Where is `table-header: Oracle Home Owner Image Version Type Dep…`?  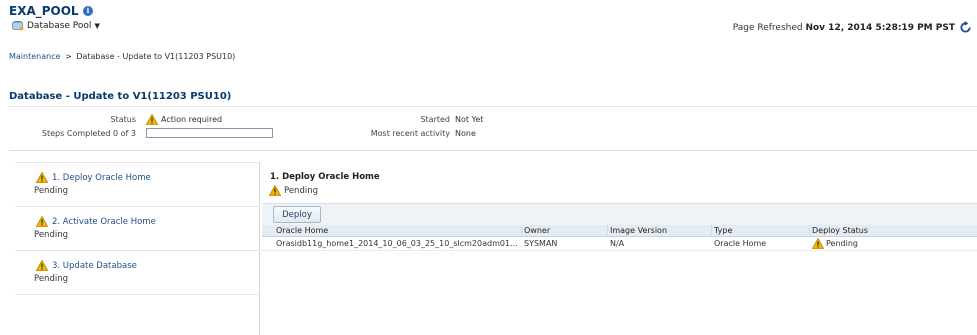
table-header: Oracle Home Owner Image Version Type Dep… is located at coordinates (619, 231).